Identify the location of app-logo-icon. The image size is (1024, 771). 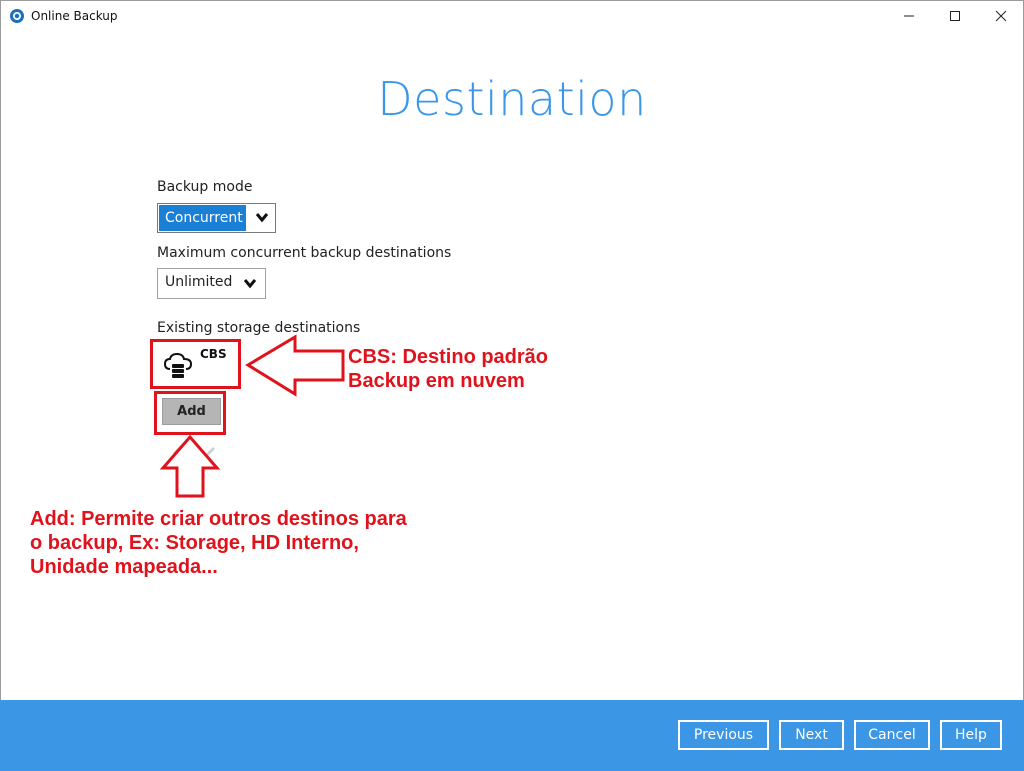
(17, 16).